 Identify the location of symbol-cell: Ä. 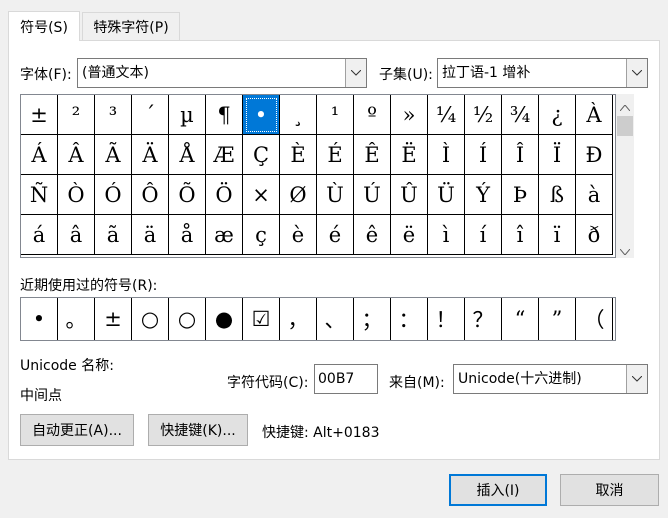
(150, 155).